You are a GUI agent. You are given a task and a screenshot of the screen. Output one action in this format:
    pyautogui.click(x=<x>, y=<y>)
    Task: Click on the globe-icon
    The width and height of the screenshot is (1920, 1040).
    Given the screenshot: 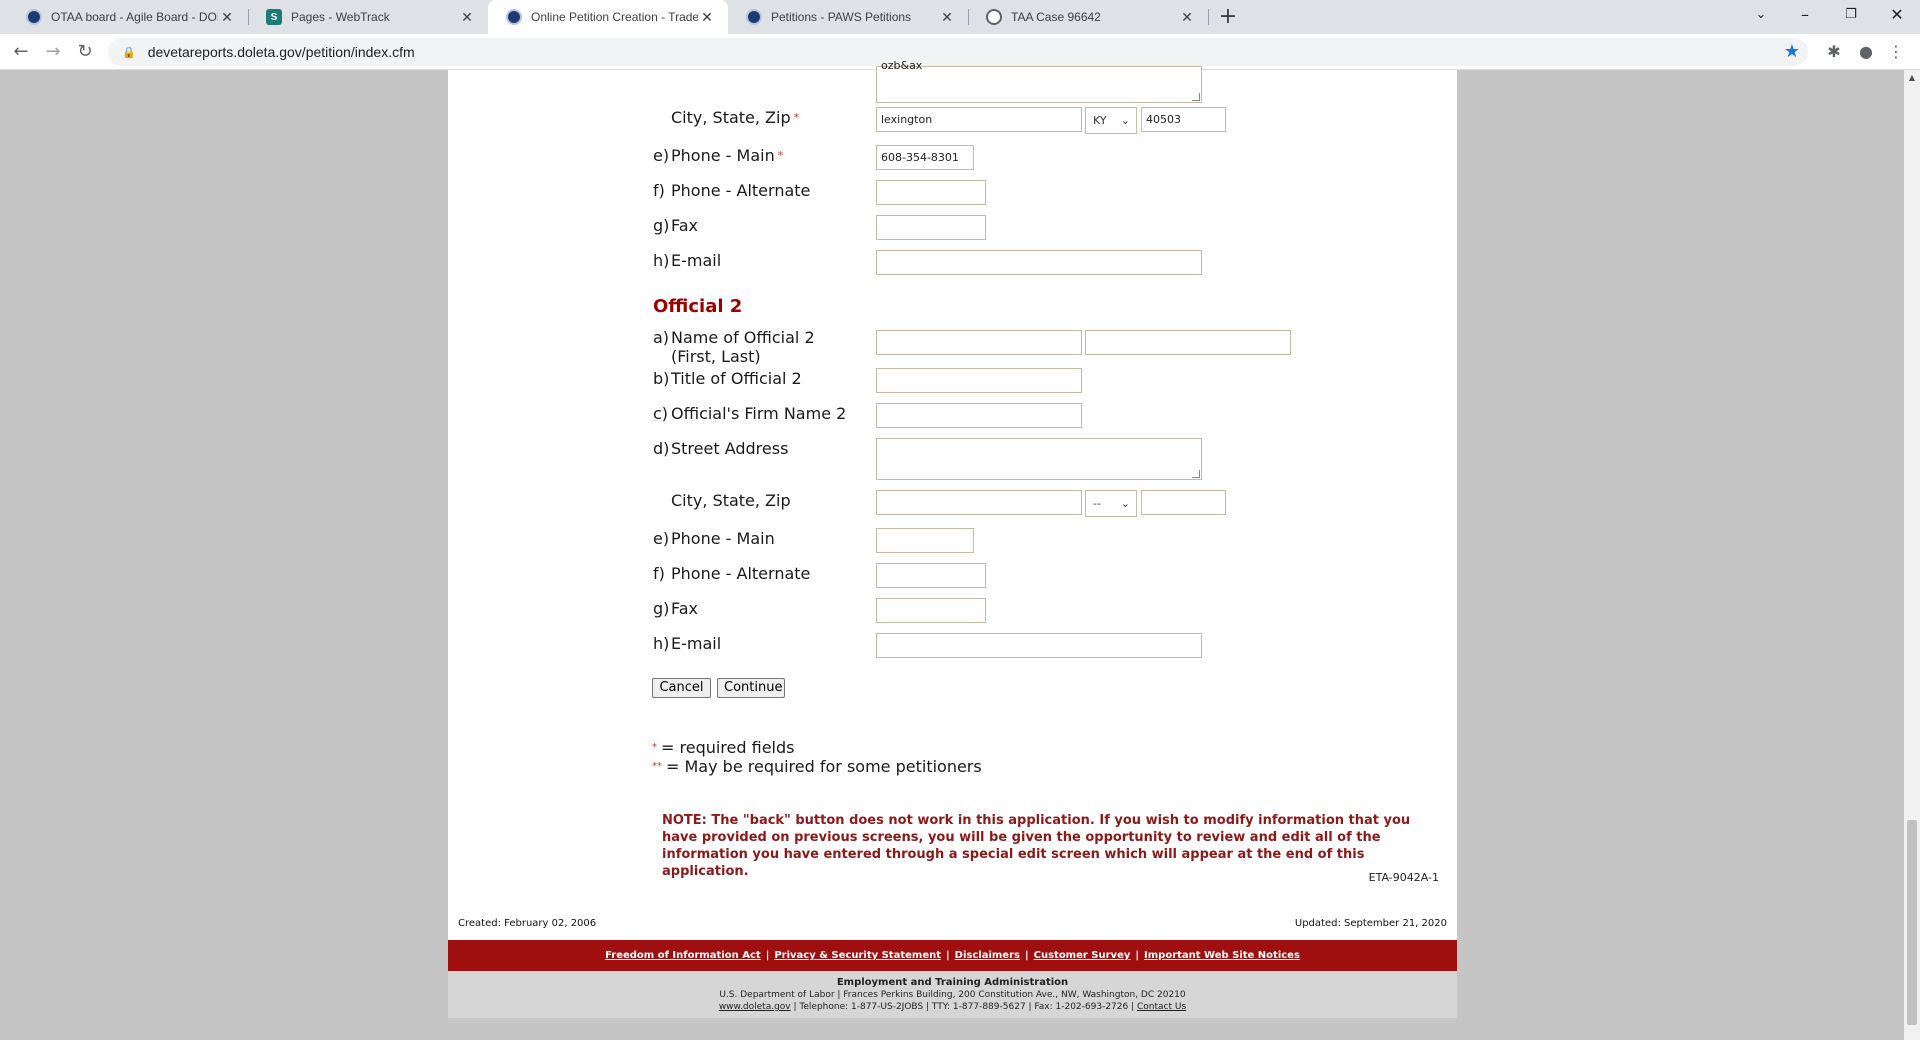 What is the action you would take?
    pyautogui.click(x=994, y=17)
    